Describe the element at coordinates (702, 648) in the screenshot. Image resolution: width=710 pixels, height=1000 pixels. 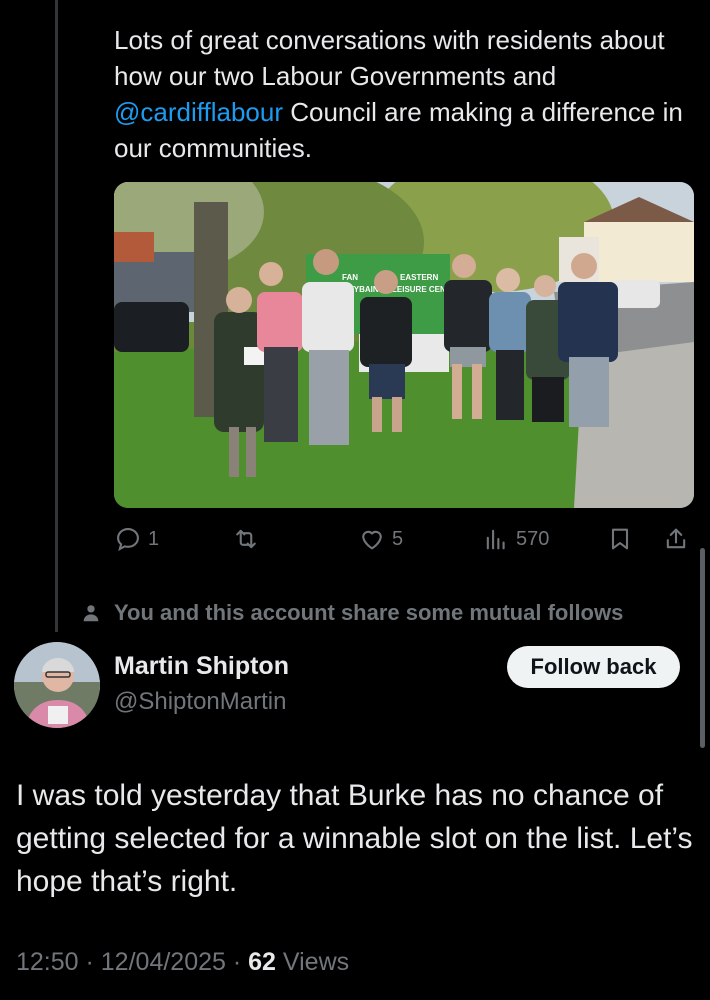
I see `scrollbar` at that location.